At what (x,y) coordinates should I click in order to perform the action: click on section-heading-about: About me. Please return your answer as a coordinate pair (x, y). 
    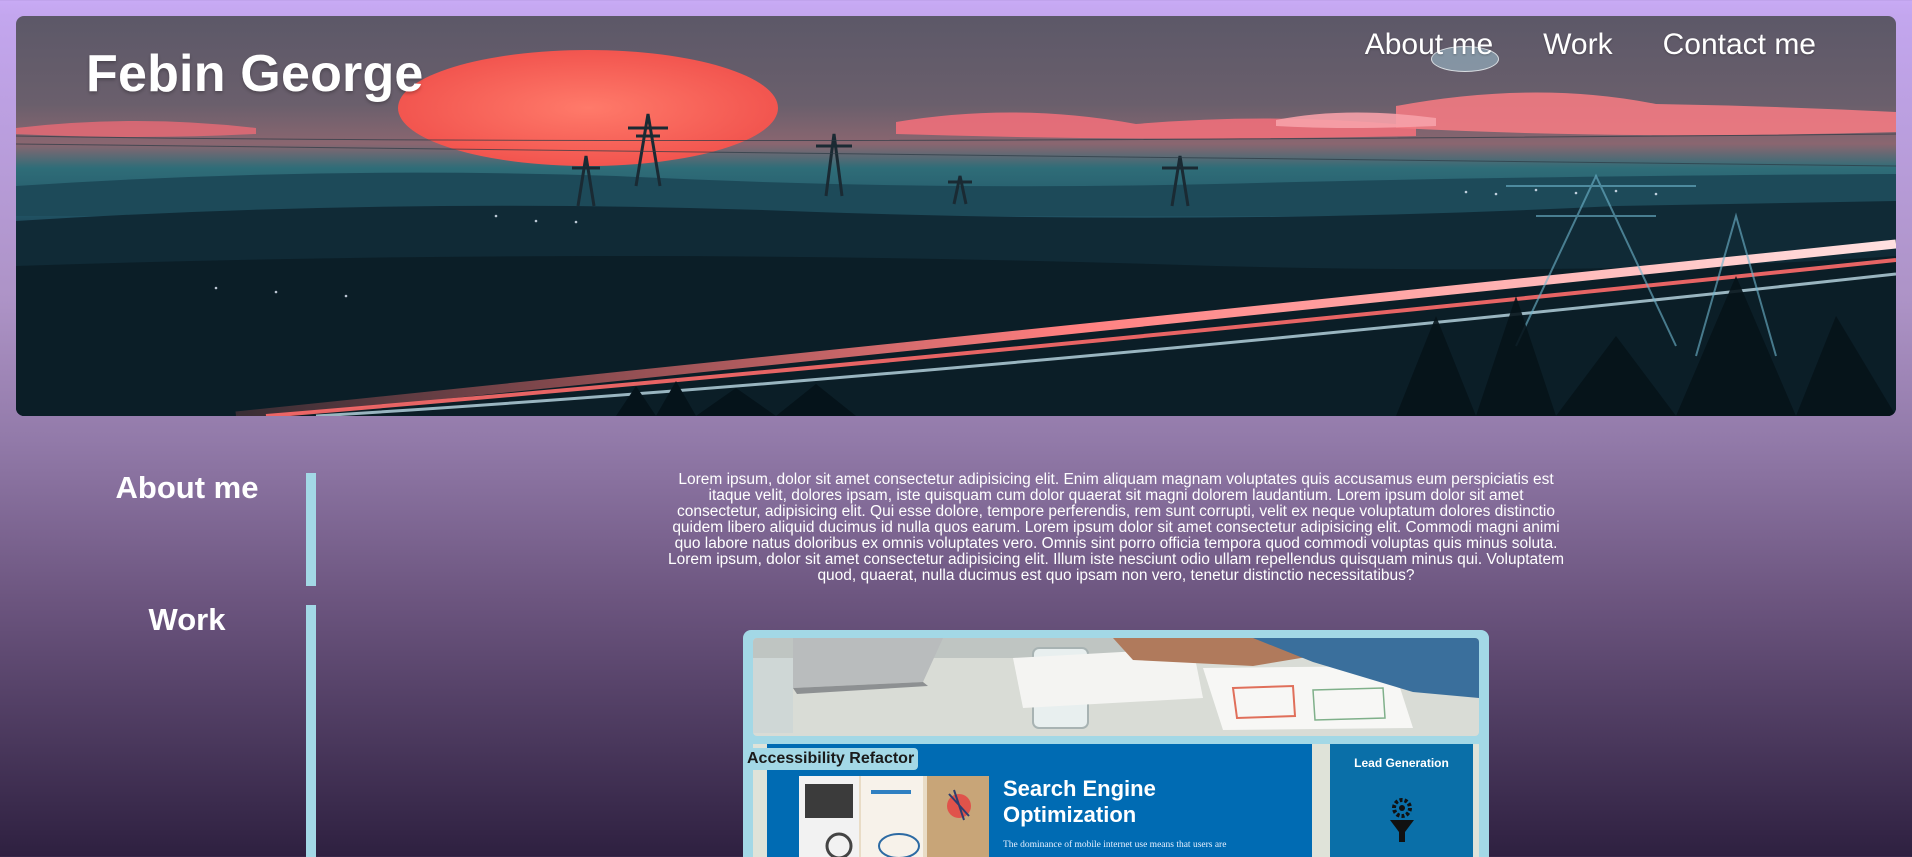
    Looking at the image, I should click on (187, 487).